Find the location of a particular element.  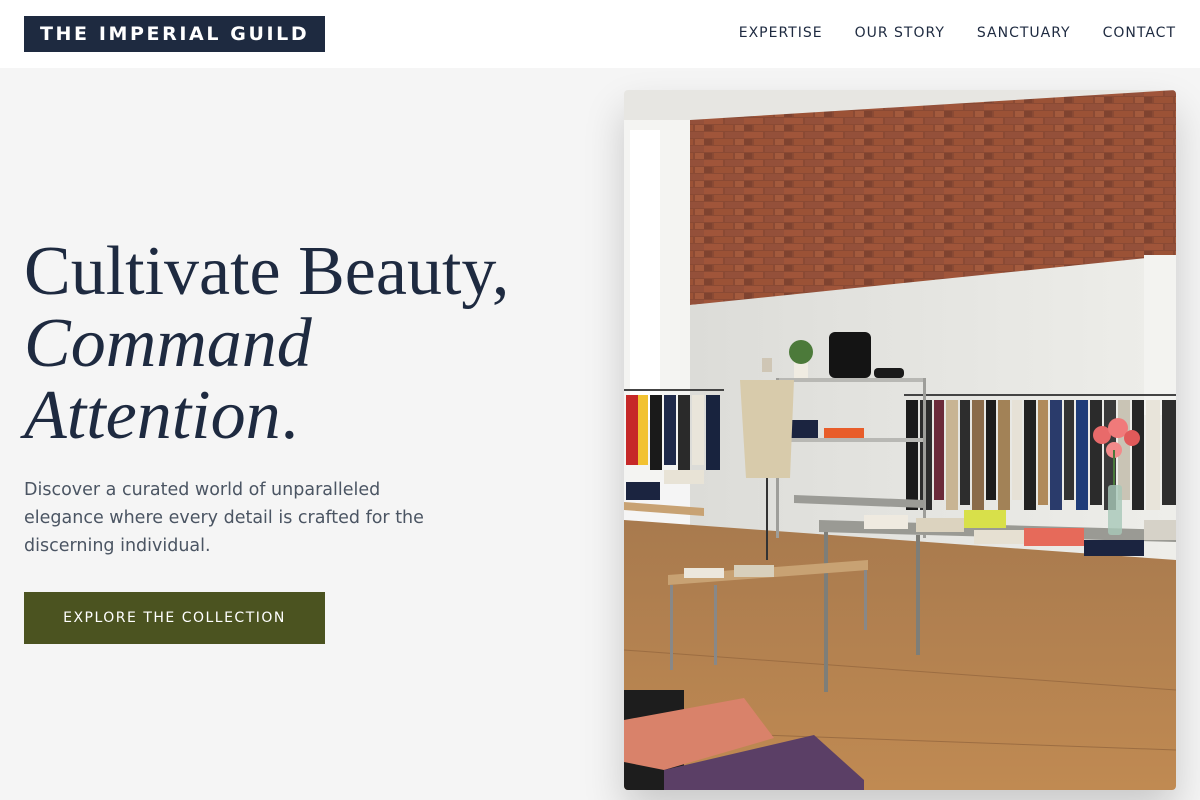

nav-link-sanctuary: SANCTUARY is located at coordinates (1024, 33).